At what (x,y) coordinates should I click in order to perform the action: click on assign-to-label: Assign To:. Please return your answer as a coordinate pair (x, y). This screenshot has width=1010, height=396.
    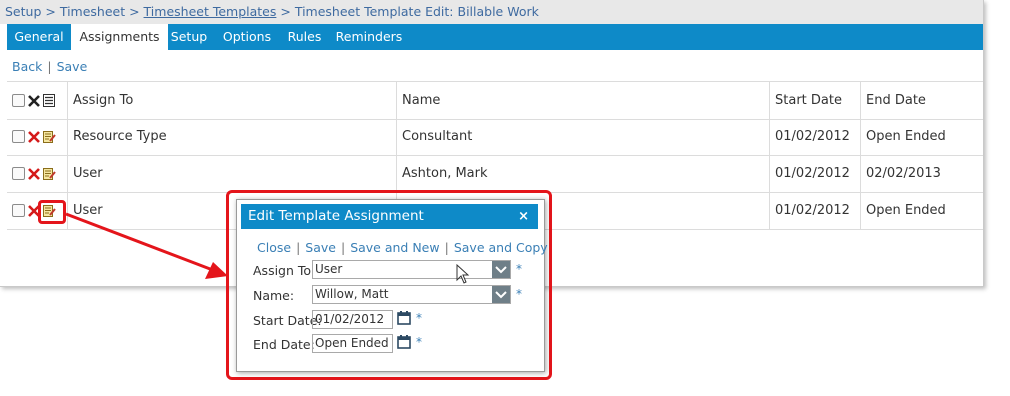
    Looking at the image, I should click on (284, 270).